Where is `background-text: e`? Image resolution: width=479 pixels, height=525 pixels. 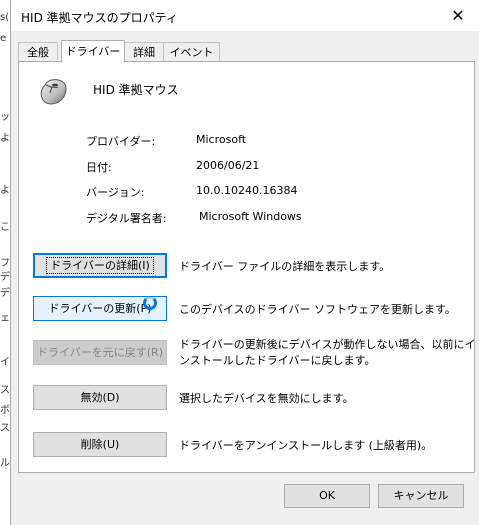 background-text: e is located at coordinates (3, 38).